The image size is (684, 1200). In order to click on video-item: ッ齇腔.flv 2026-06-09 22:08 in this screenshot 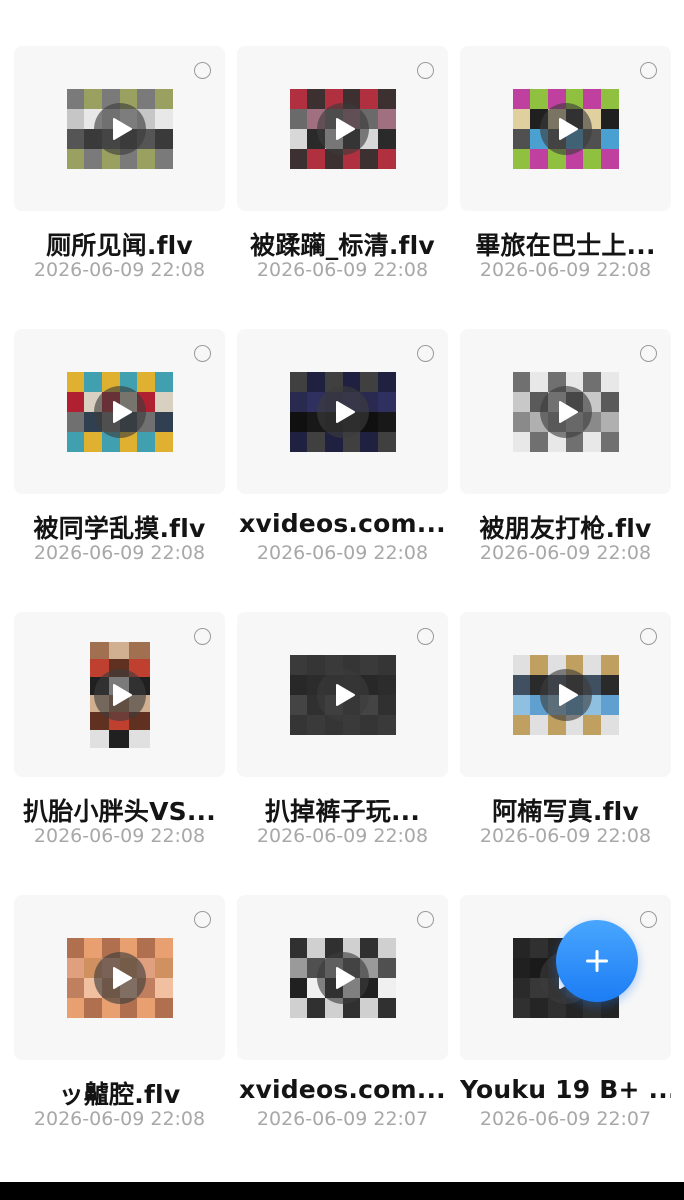, I will do `click(119, 1036)`.